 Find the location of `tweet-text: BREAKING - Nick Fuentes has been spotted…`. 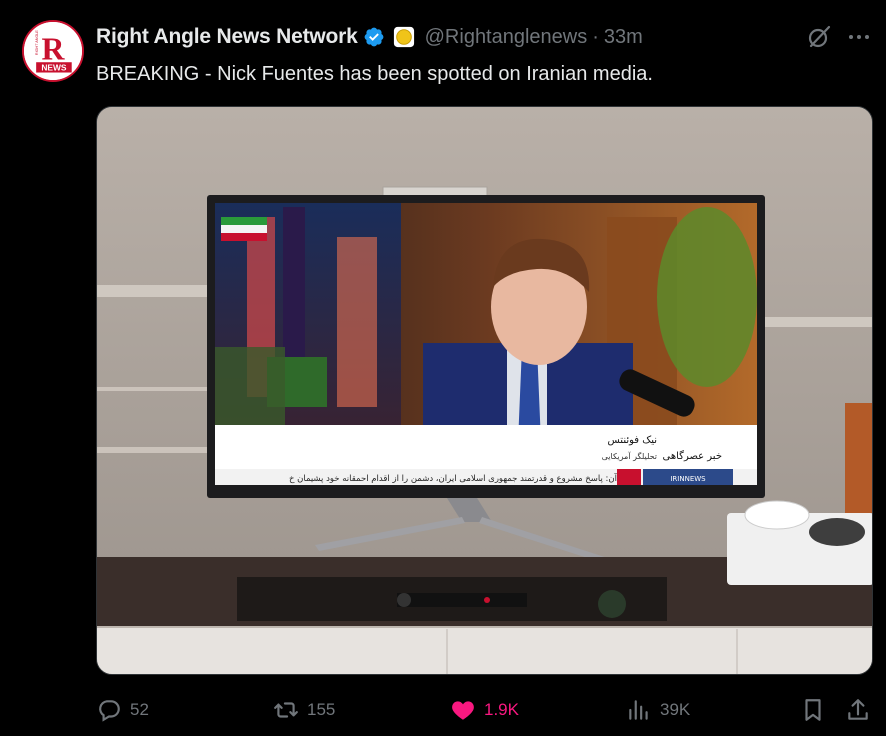

tweet-text: BREAKING - Nick Fuentes has been spotted… is located at coordinates (374, 74).